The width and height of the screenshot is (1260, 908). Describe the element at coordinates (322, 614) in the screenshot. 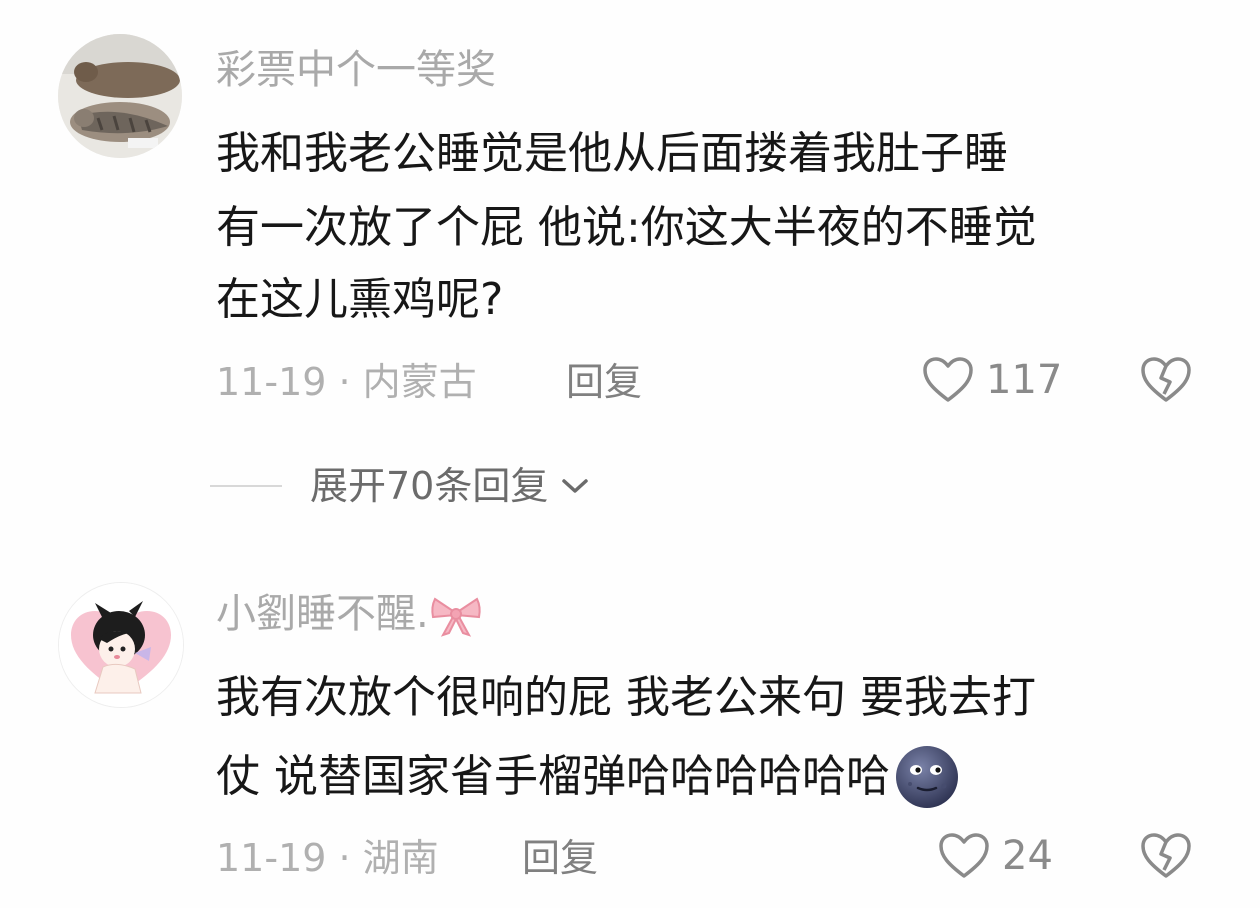

I see `username-text: 小劉睡不醒.` at that location.